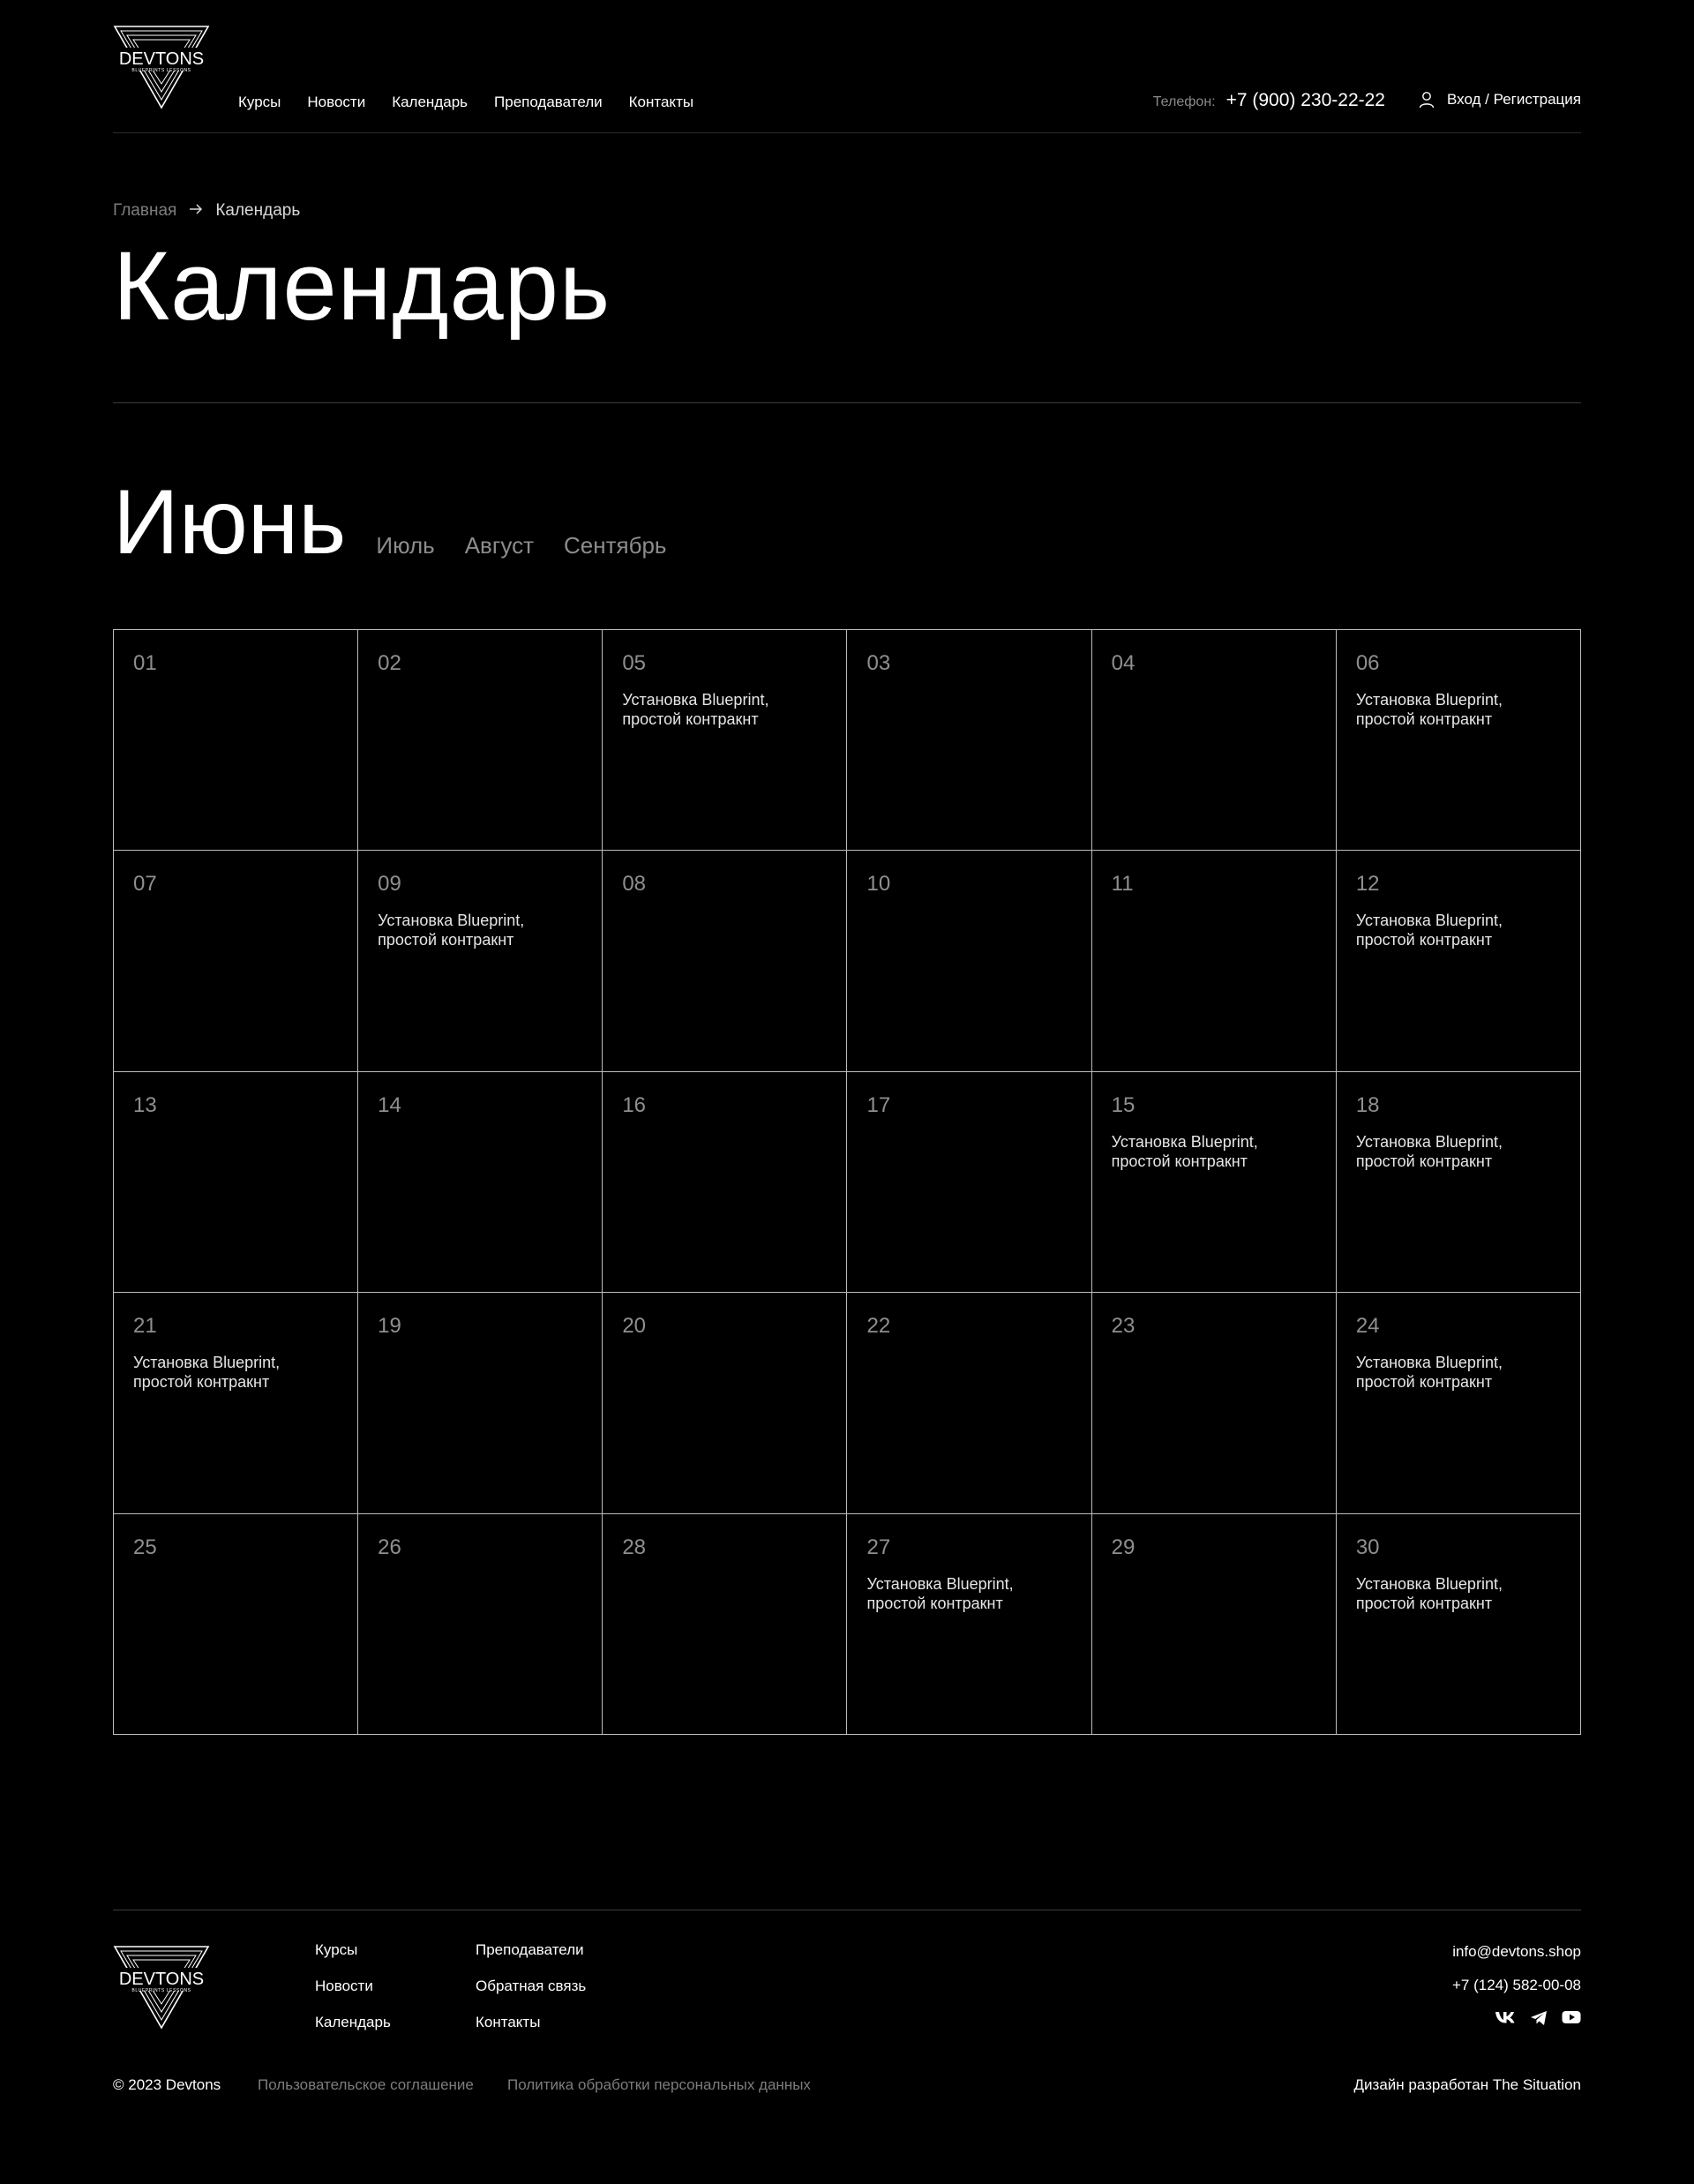 The image size is (1694, 2184). What do you see at coordinates (1459, 961) in the screenshot?
I see `calendar-day-cell: 12 Установка Blueprint, простой контракнт` at bounding box center [1459, 961].